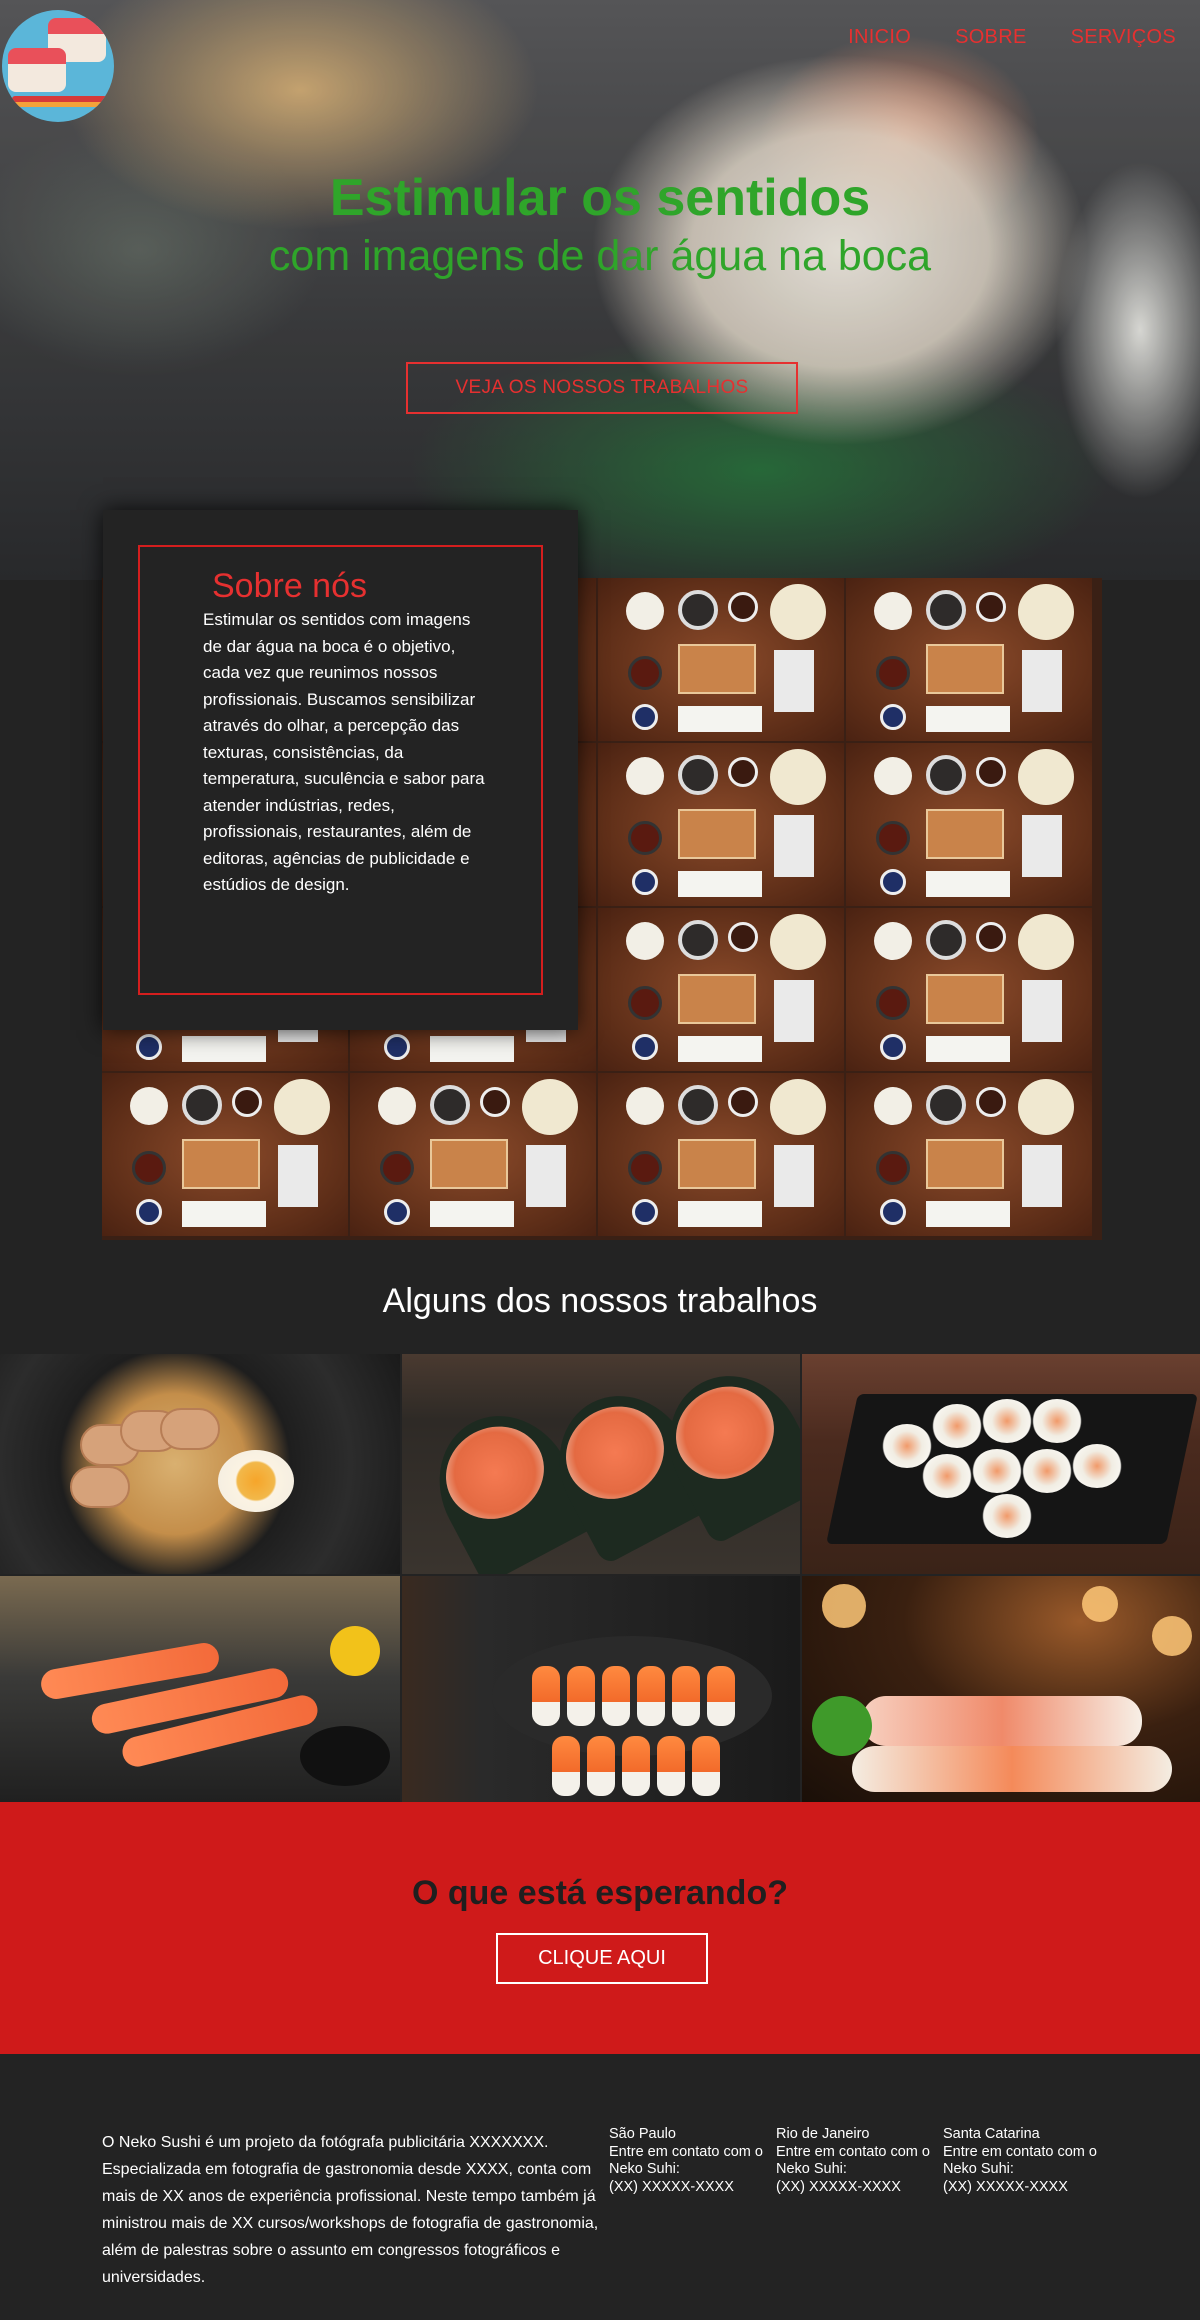 This screenshot has height=2320, width=1200. Describe the element at coordinates (991, 2134) in the screenshot. I see `city-name: Santa Catarina` at that location.